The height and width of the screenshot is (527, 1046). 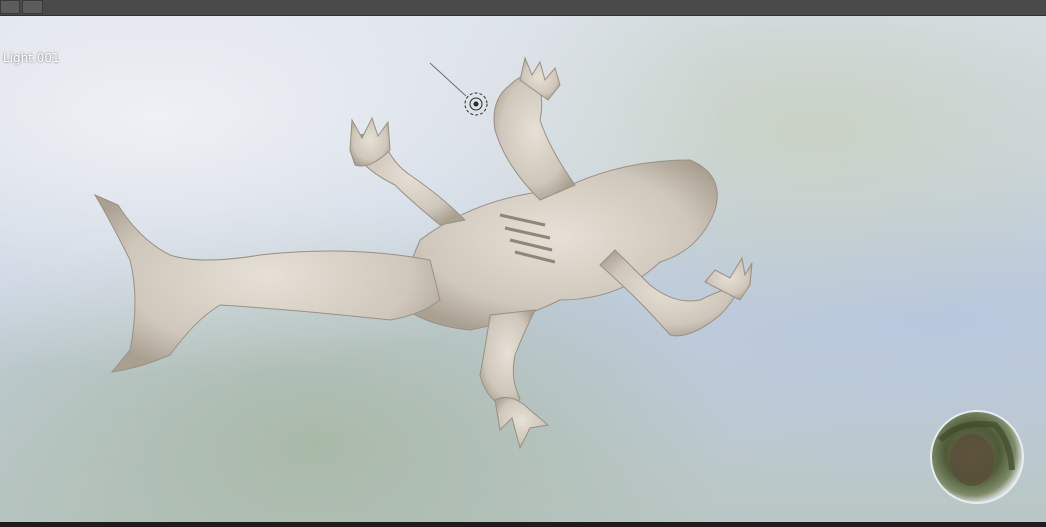 What do you see at coordinates (458, 89) in the screenshot?
I see `light-icon` at bounding box center [458, 89].